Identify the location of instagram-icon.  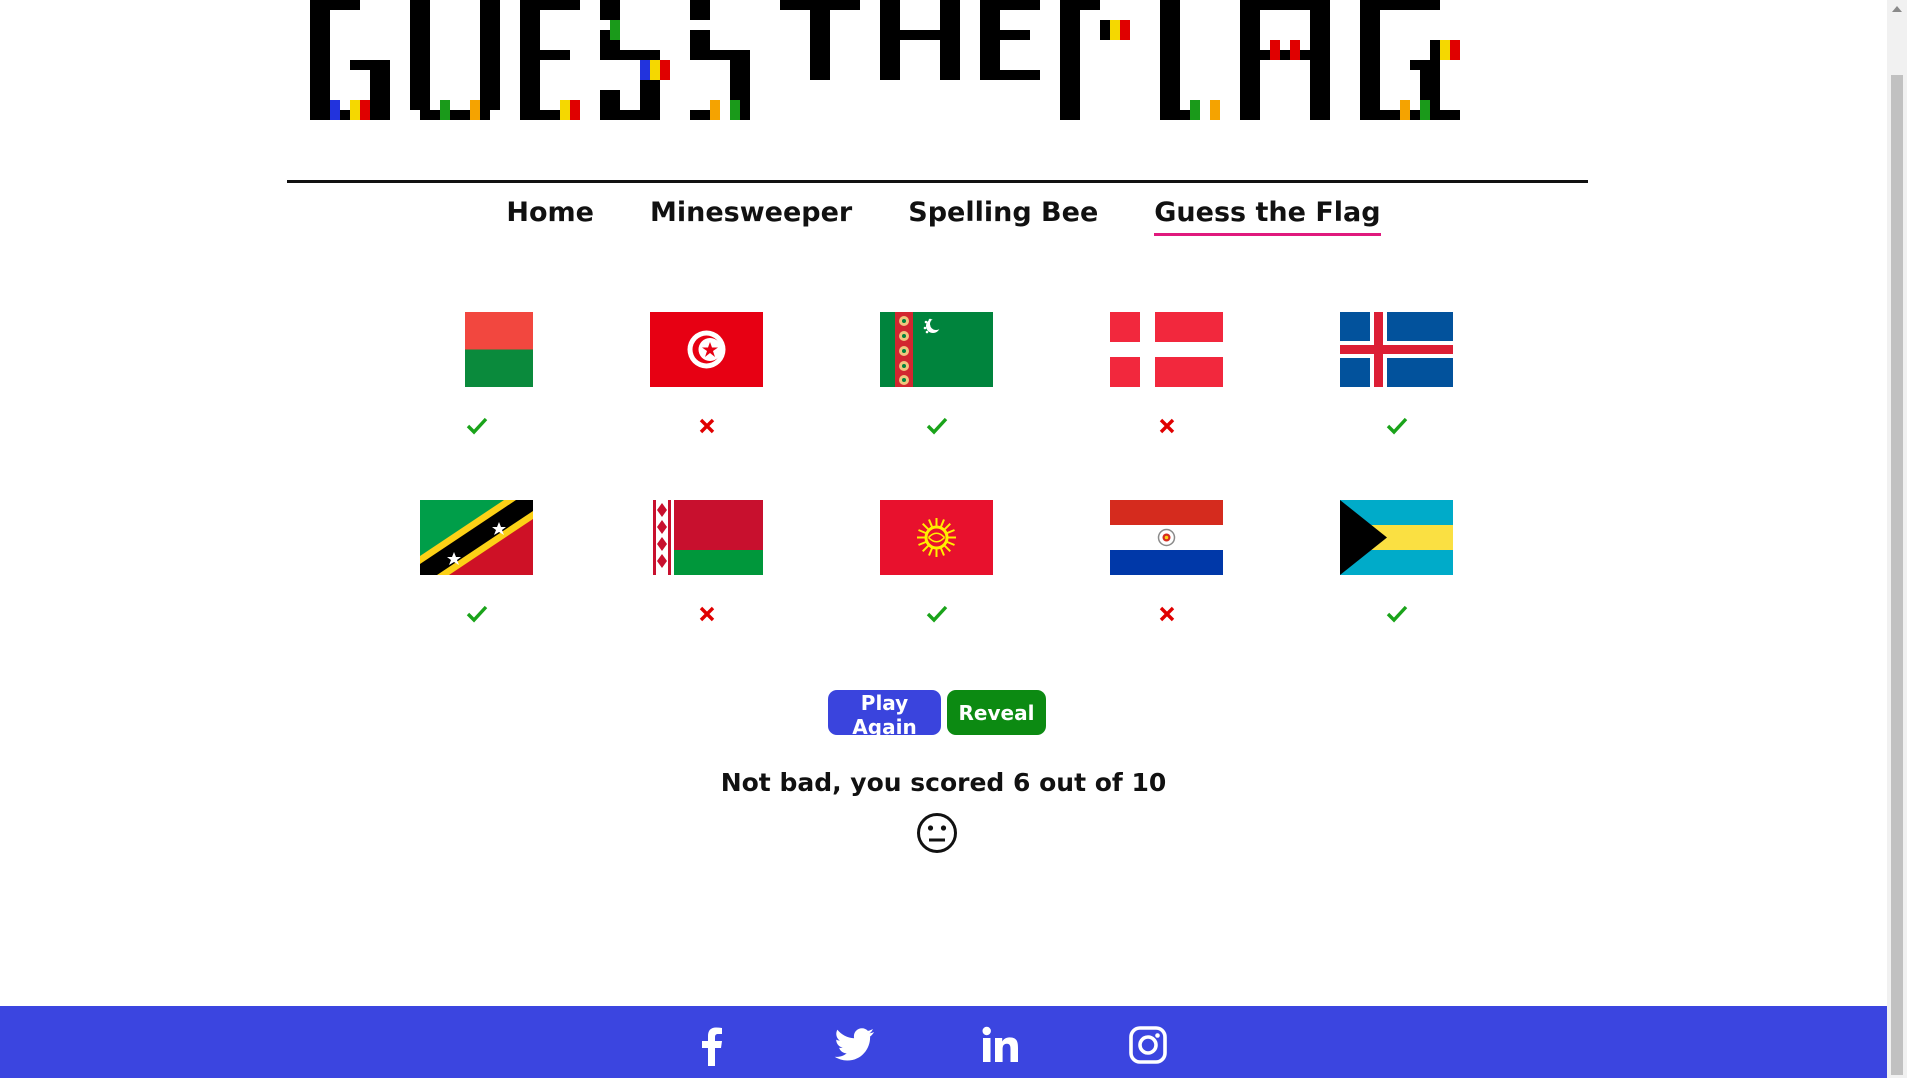
(1148, 1045).